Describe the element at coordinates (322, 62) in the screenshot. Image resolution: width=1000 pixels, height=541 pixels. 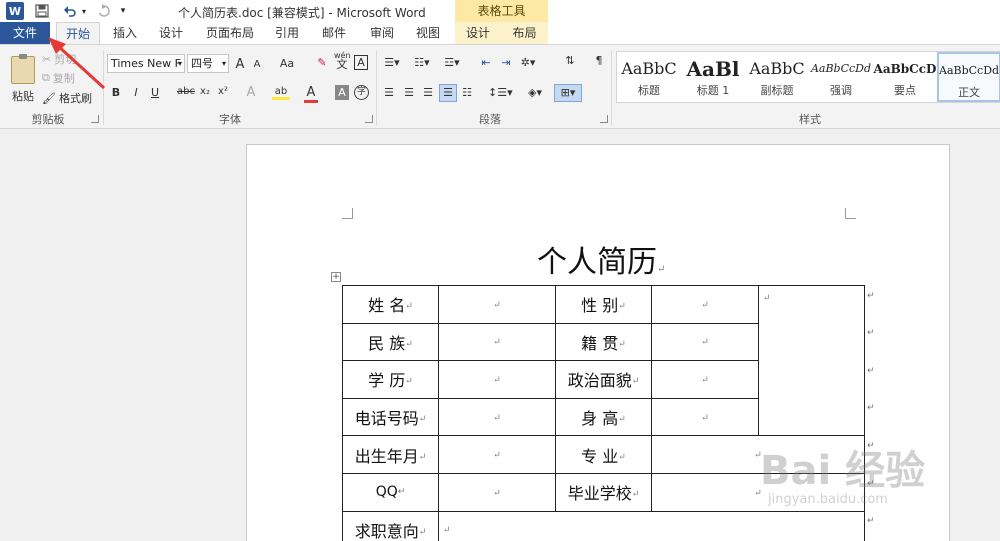
I see `clear-formatting-icon: ✎` at that location.